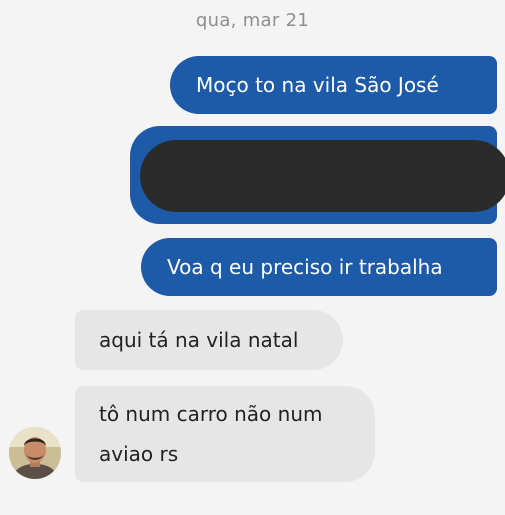 Image resolution: width=505 pixels, height=515 pixels. What do you see at coordinates (209, 340) in the screenshot?
I see `received-message-bubble: aqui tá na vila natal` at bounding box center [209, 340].